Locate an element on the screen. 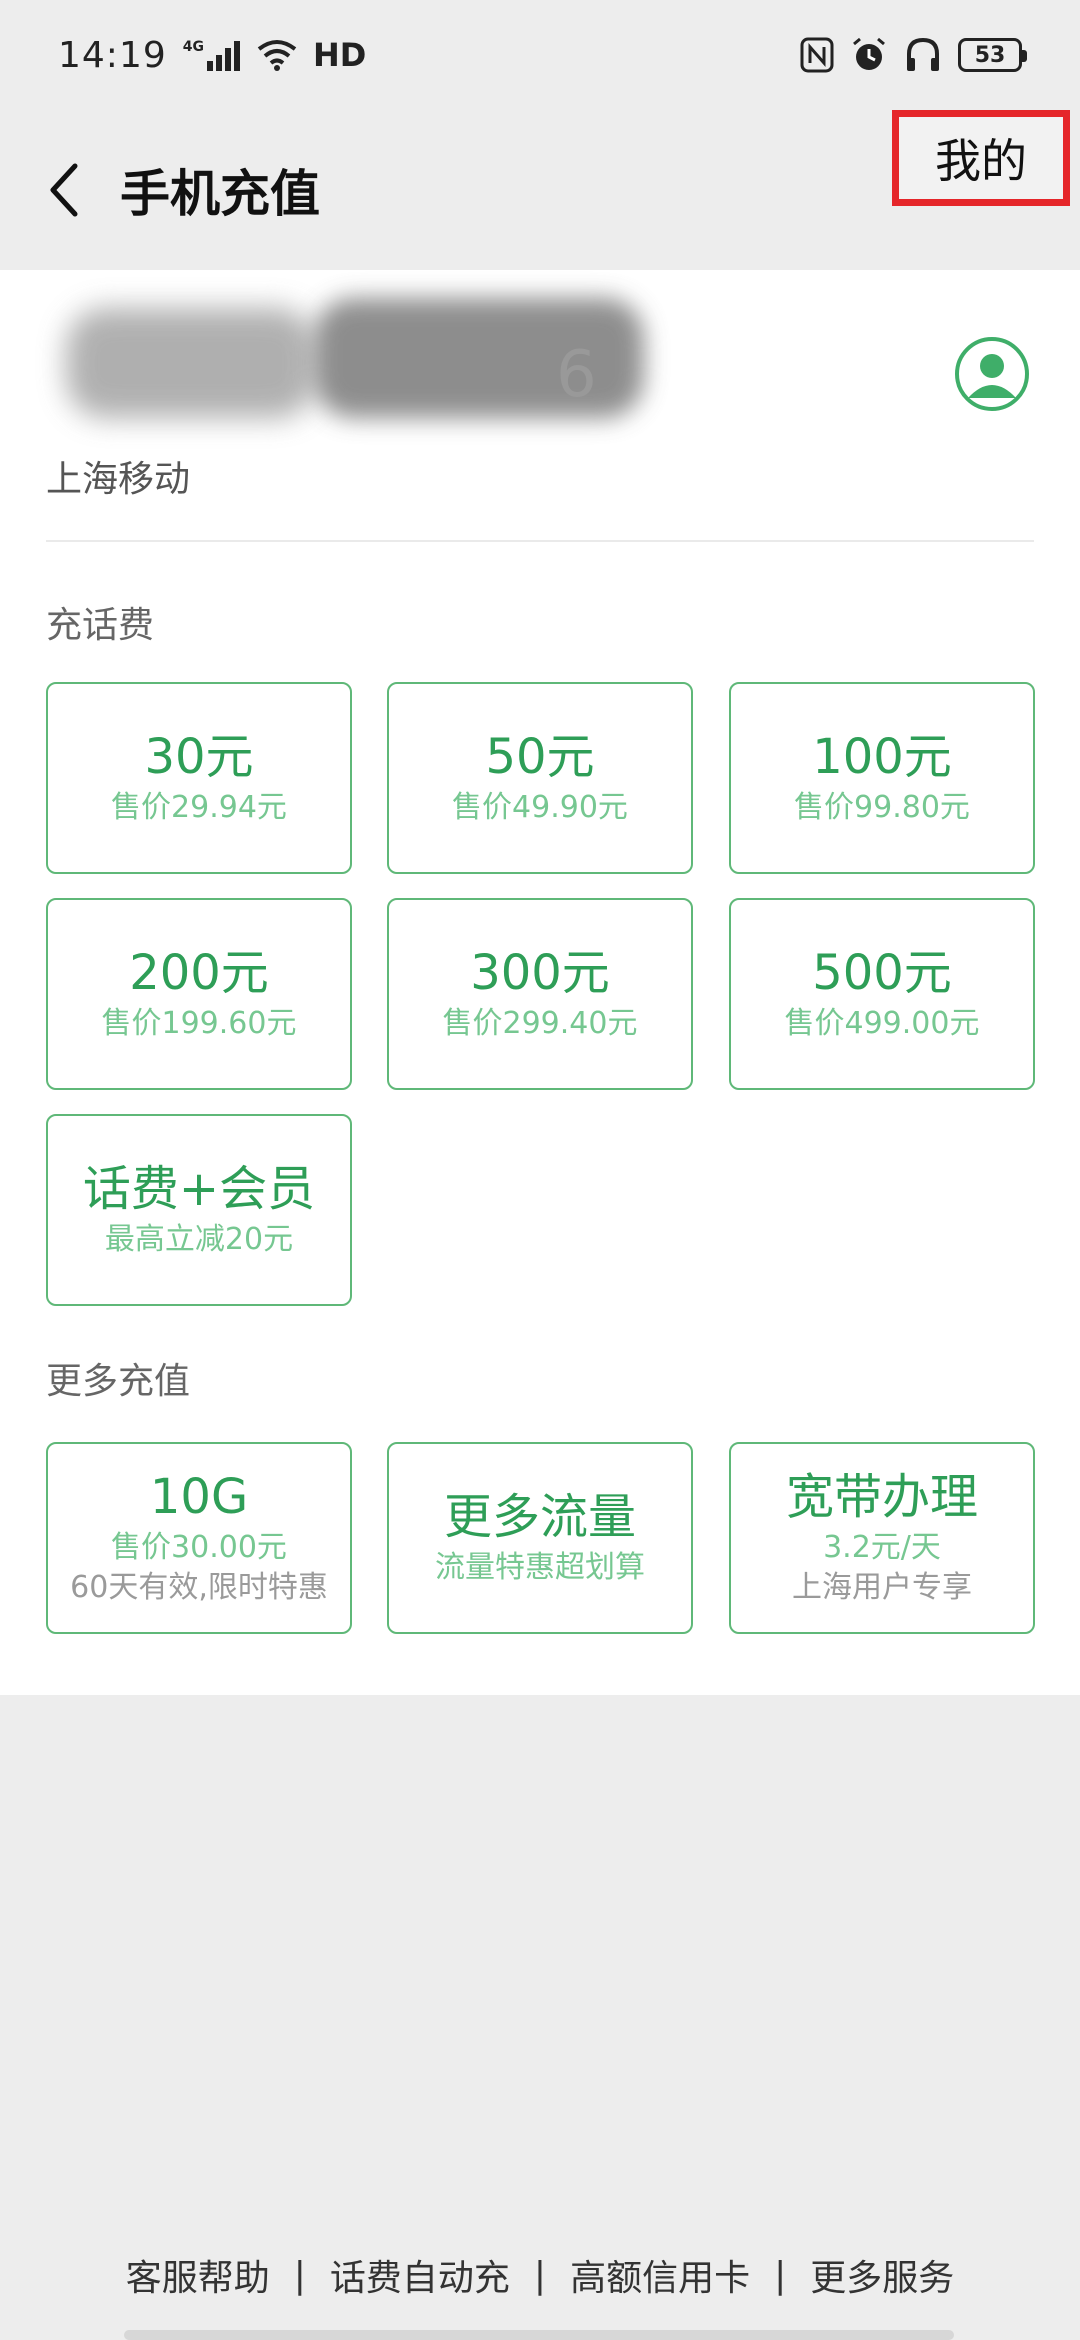  tile-price: 售价299.40元 is located at coordinates (540, 1023).